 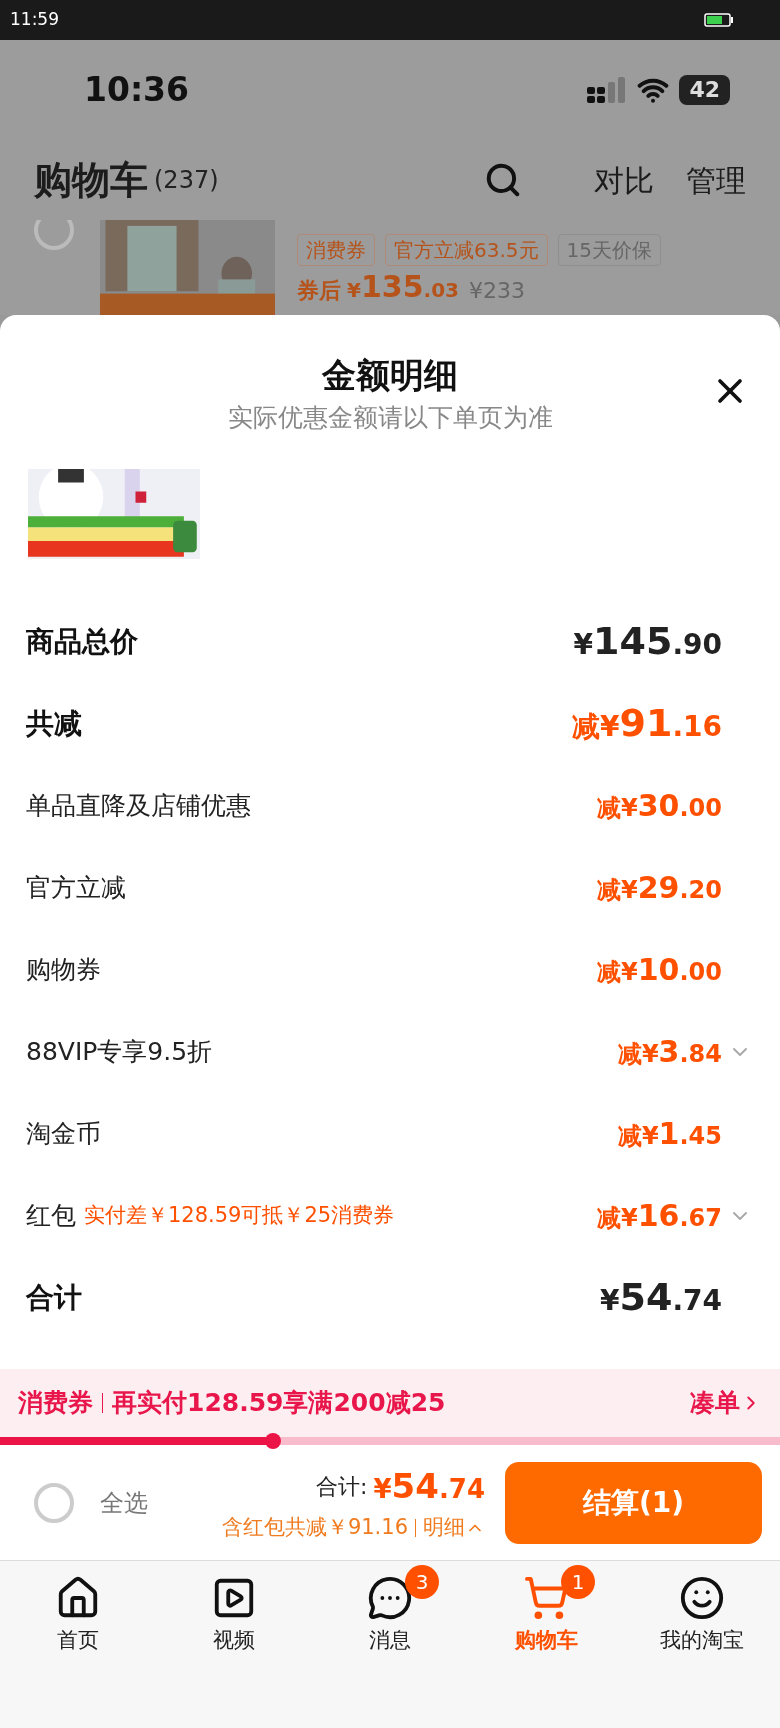 What do you see at coordinates (279, 1403) in the screenshot?
I see `promo-text: 再实付128.59享满200减25` at bounding box center [279, 1403].